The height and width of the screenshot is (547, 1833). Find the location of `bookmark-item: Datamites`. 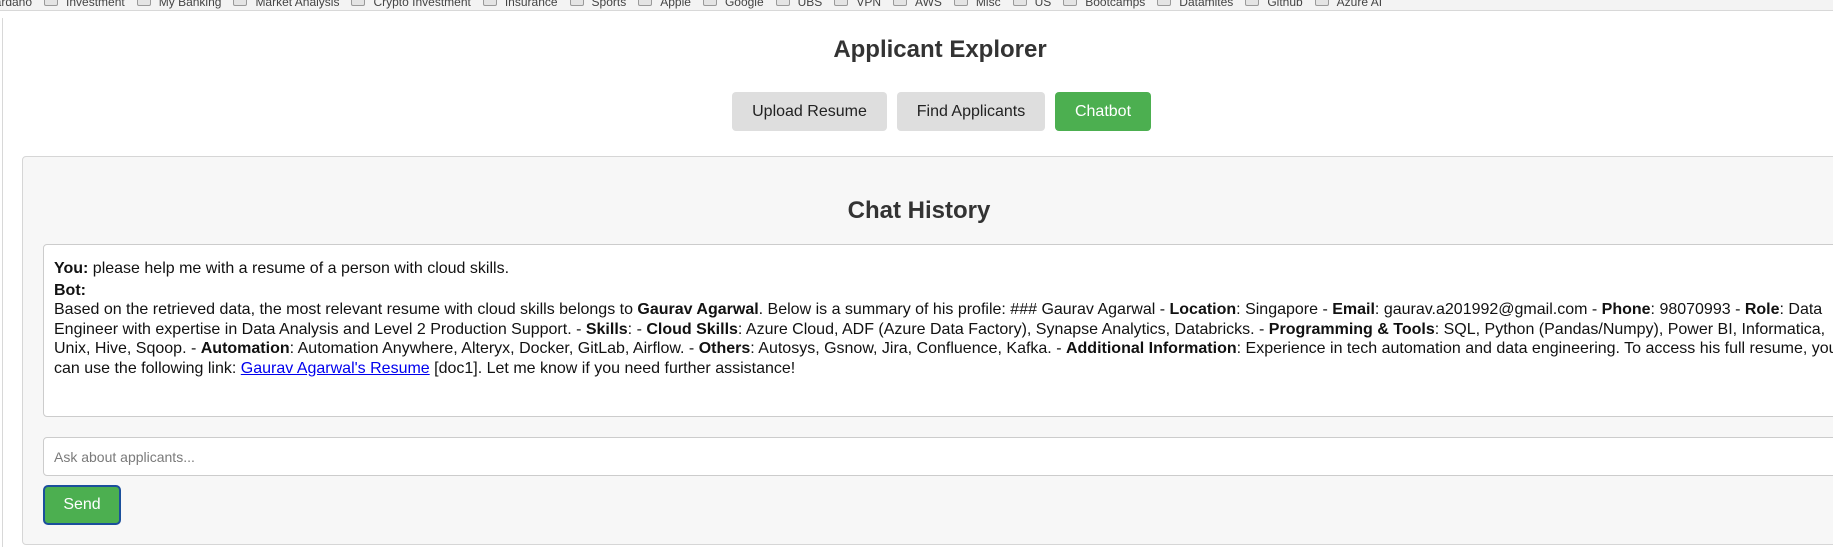

bookmark-item: Datamites is located at coordinates (1189, 5).